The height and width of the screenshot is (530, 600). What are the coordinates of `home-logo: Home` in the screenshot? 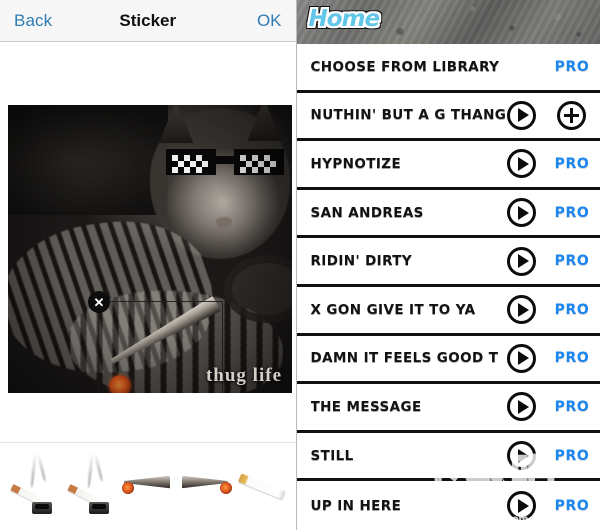 It's located at (345, 19).